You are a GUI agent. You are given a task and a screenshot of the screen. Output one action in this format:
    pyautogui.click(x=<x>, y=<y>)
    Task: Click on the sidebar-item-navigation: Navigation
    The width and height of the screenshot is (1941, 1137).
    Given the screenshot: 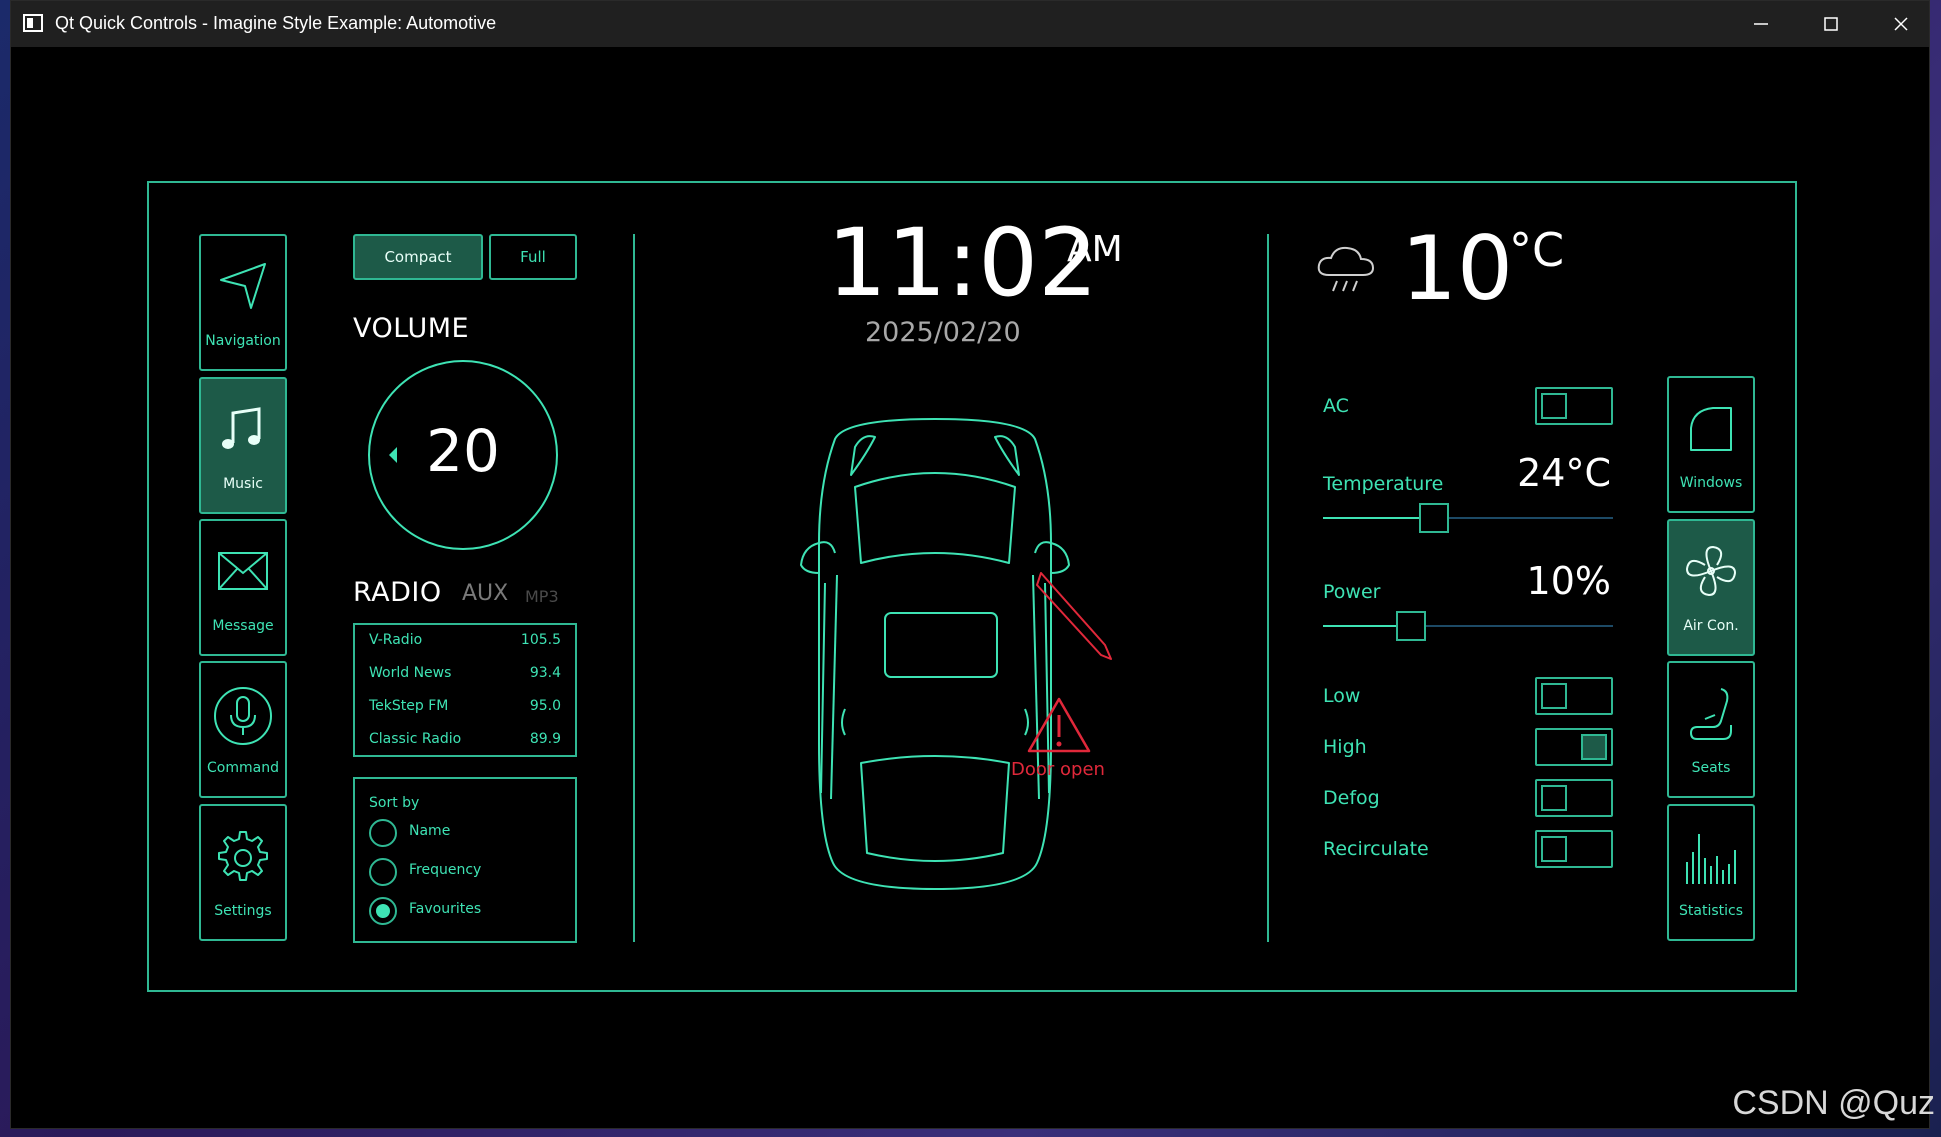 What is the action you would take?
    pyautogui.click(x=243, y=302)
    